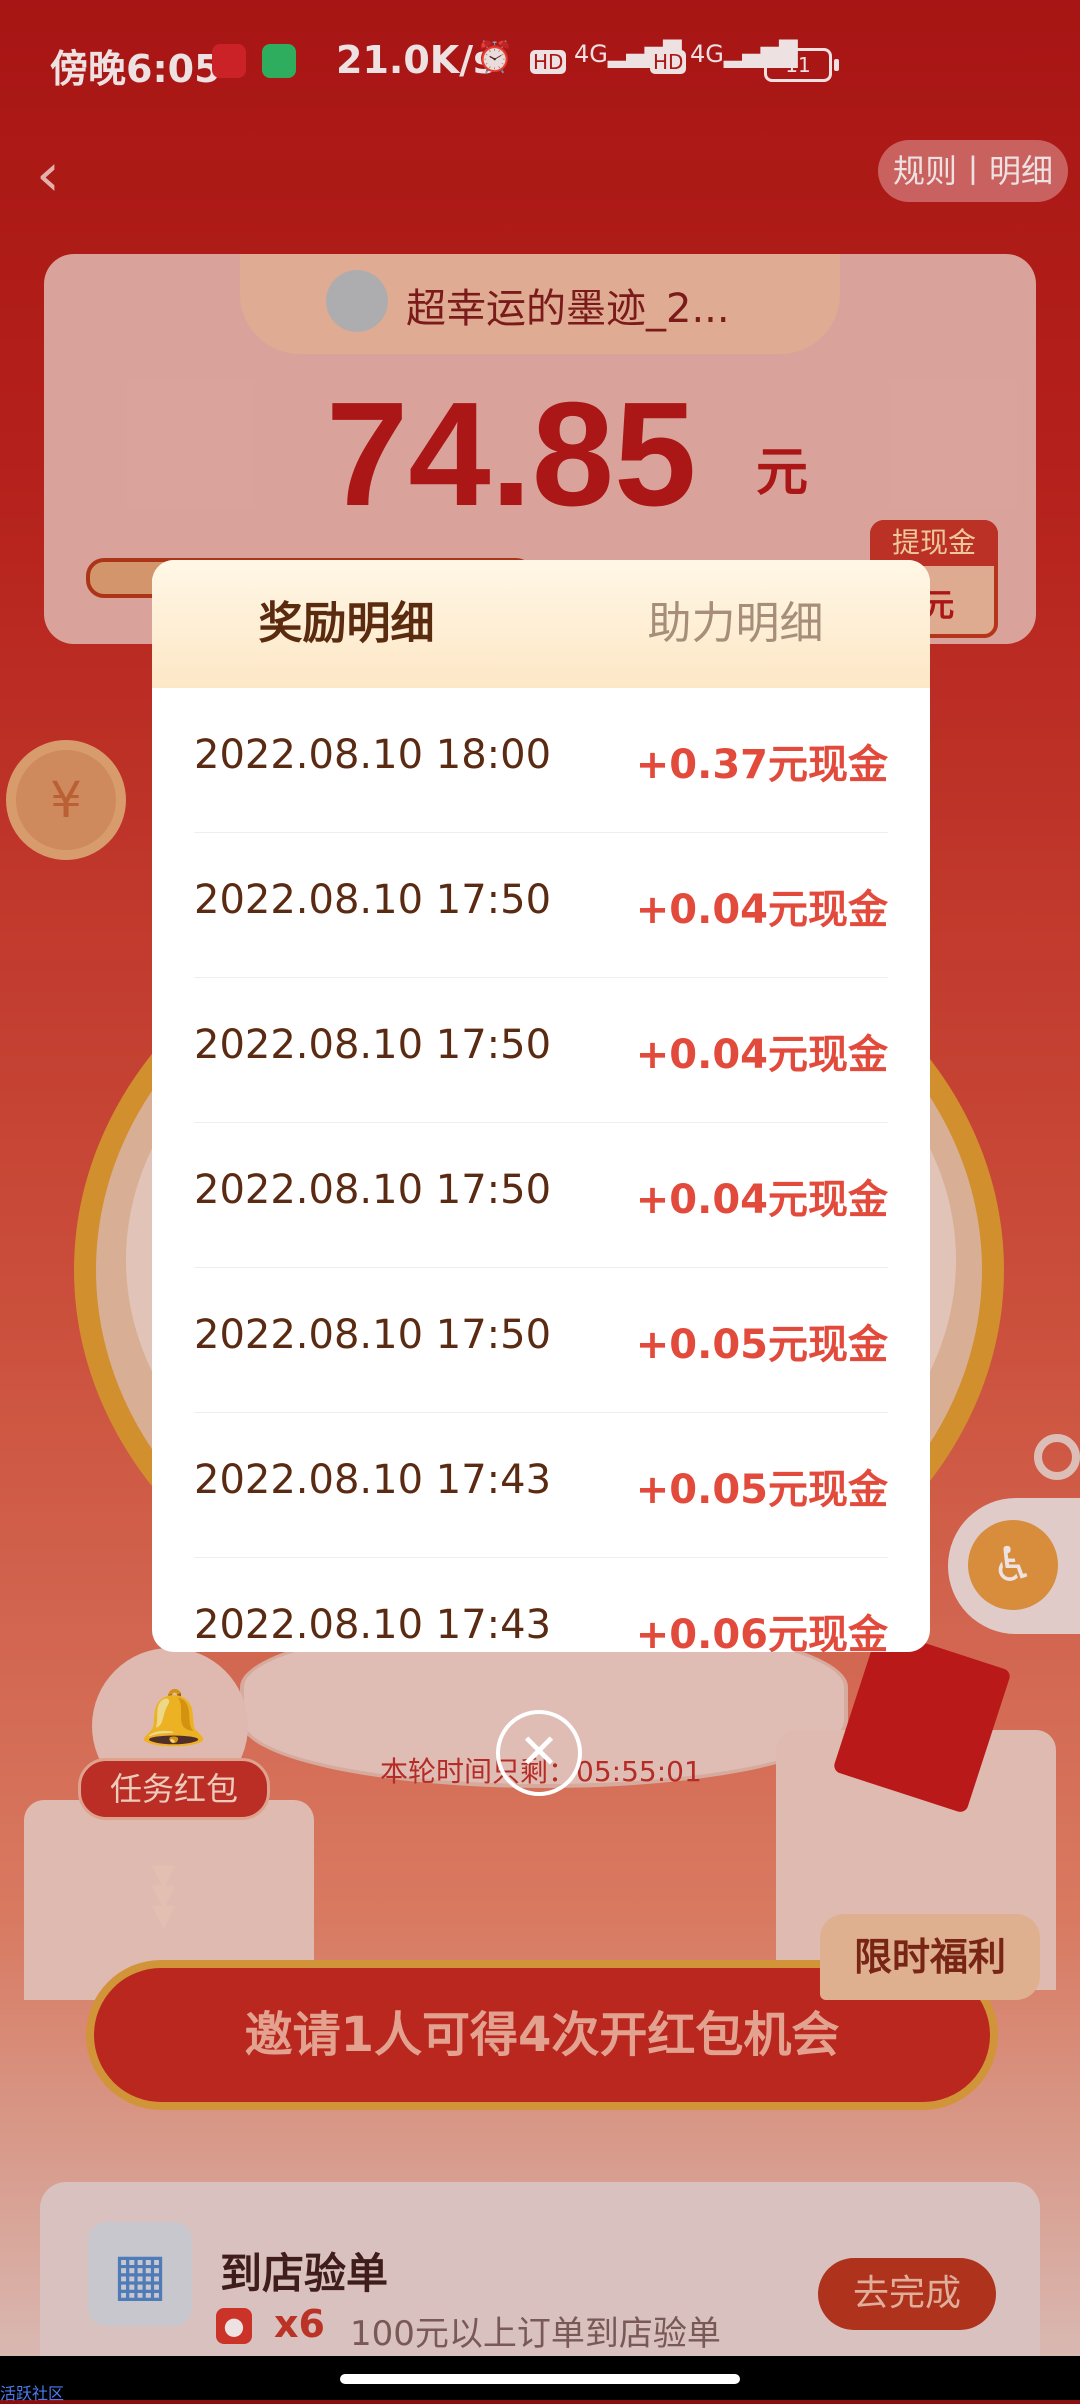  I want to click on list-item: 2022.08.10 17:43 +0.05元现金, so click(541, 1485).